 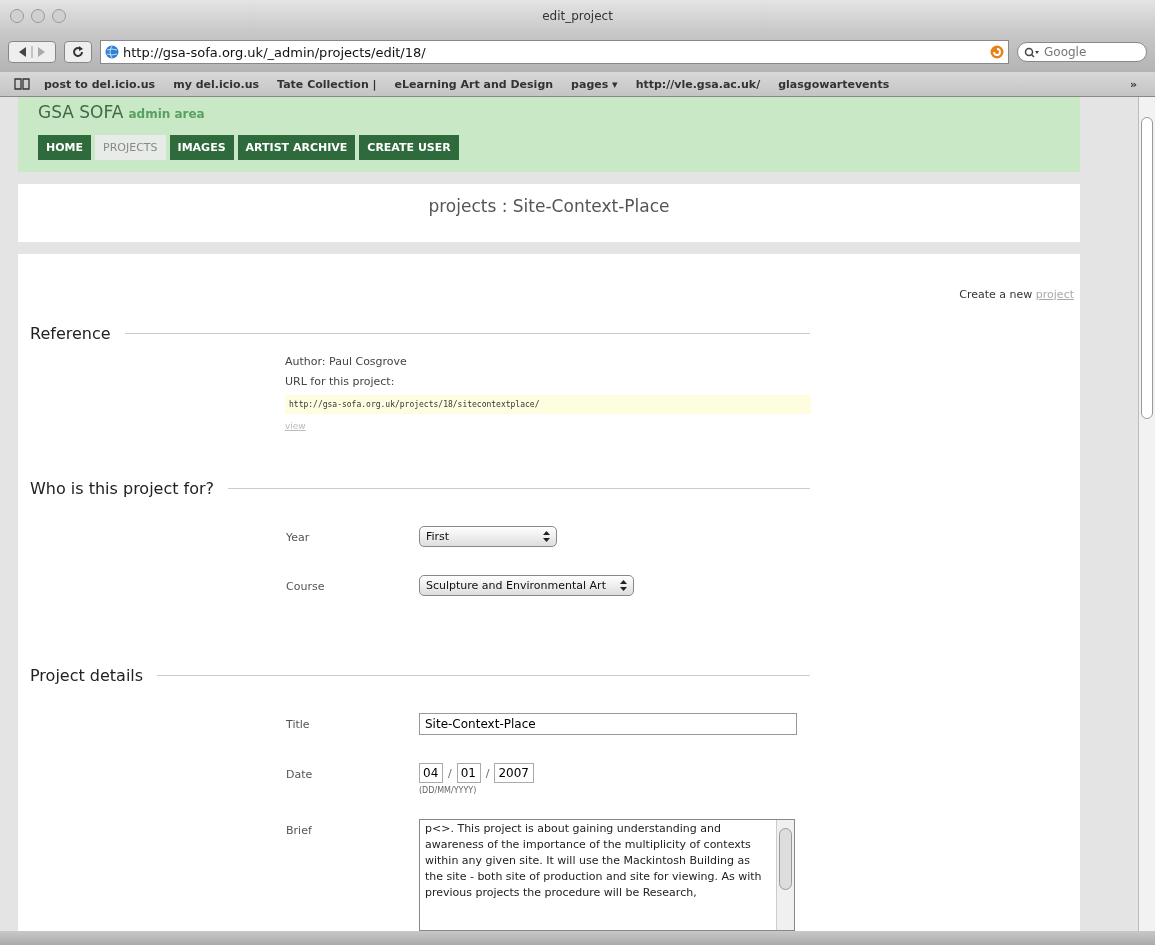 What do you see at coordinates (488, 536) in the screenshot?
I see `select-field: First` at bounding box center [488, 536].